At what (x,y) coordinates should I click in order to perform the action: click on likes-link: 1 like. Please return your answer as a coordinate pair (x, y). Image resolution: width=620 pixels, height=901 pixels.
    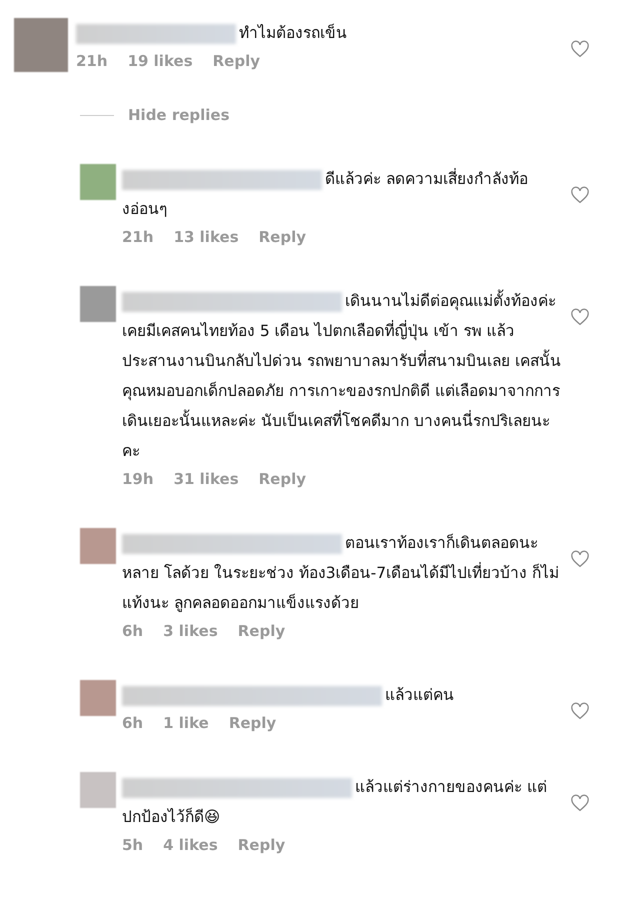
    Looking at the image, I should click on (186, 723).